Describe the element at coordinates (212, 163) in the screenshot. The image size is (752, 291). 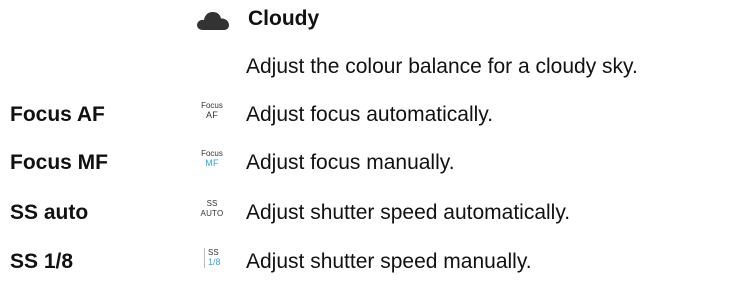
I see `focus-mf-icon-bottom: MF` at that location.